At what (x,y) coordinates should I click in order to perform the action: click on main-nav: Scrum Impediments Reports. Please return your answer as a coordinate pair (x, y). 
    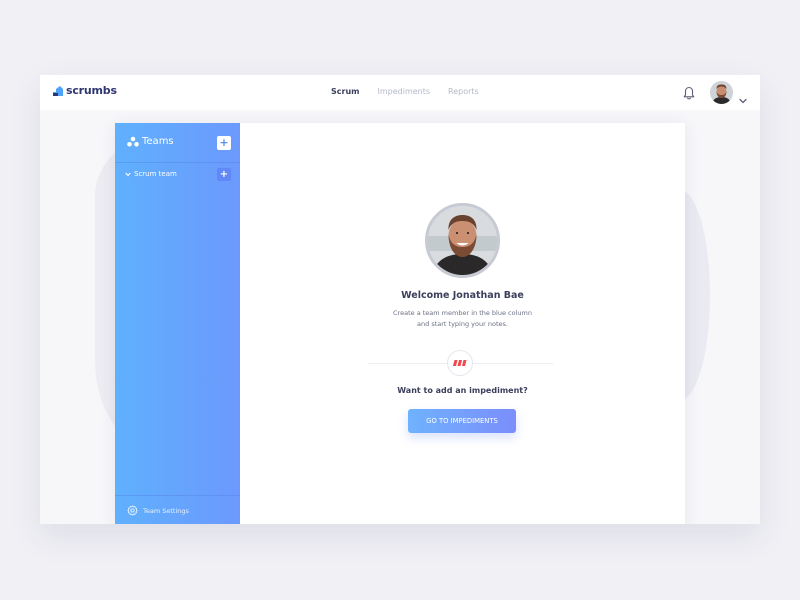
    Looking at the image, I should click on (414, 91).